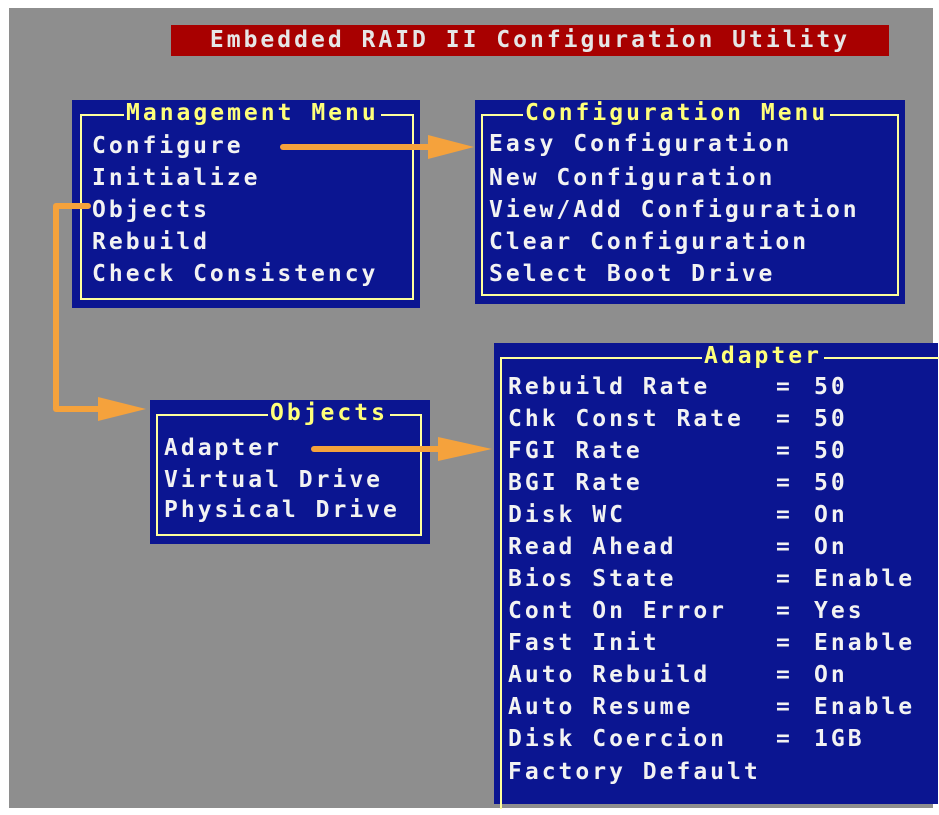  I want to click on adapter-setting-label: Bios State, so click(592, 579).